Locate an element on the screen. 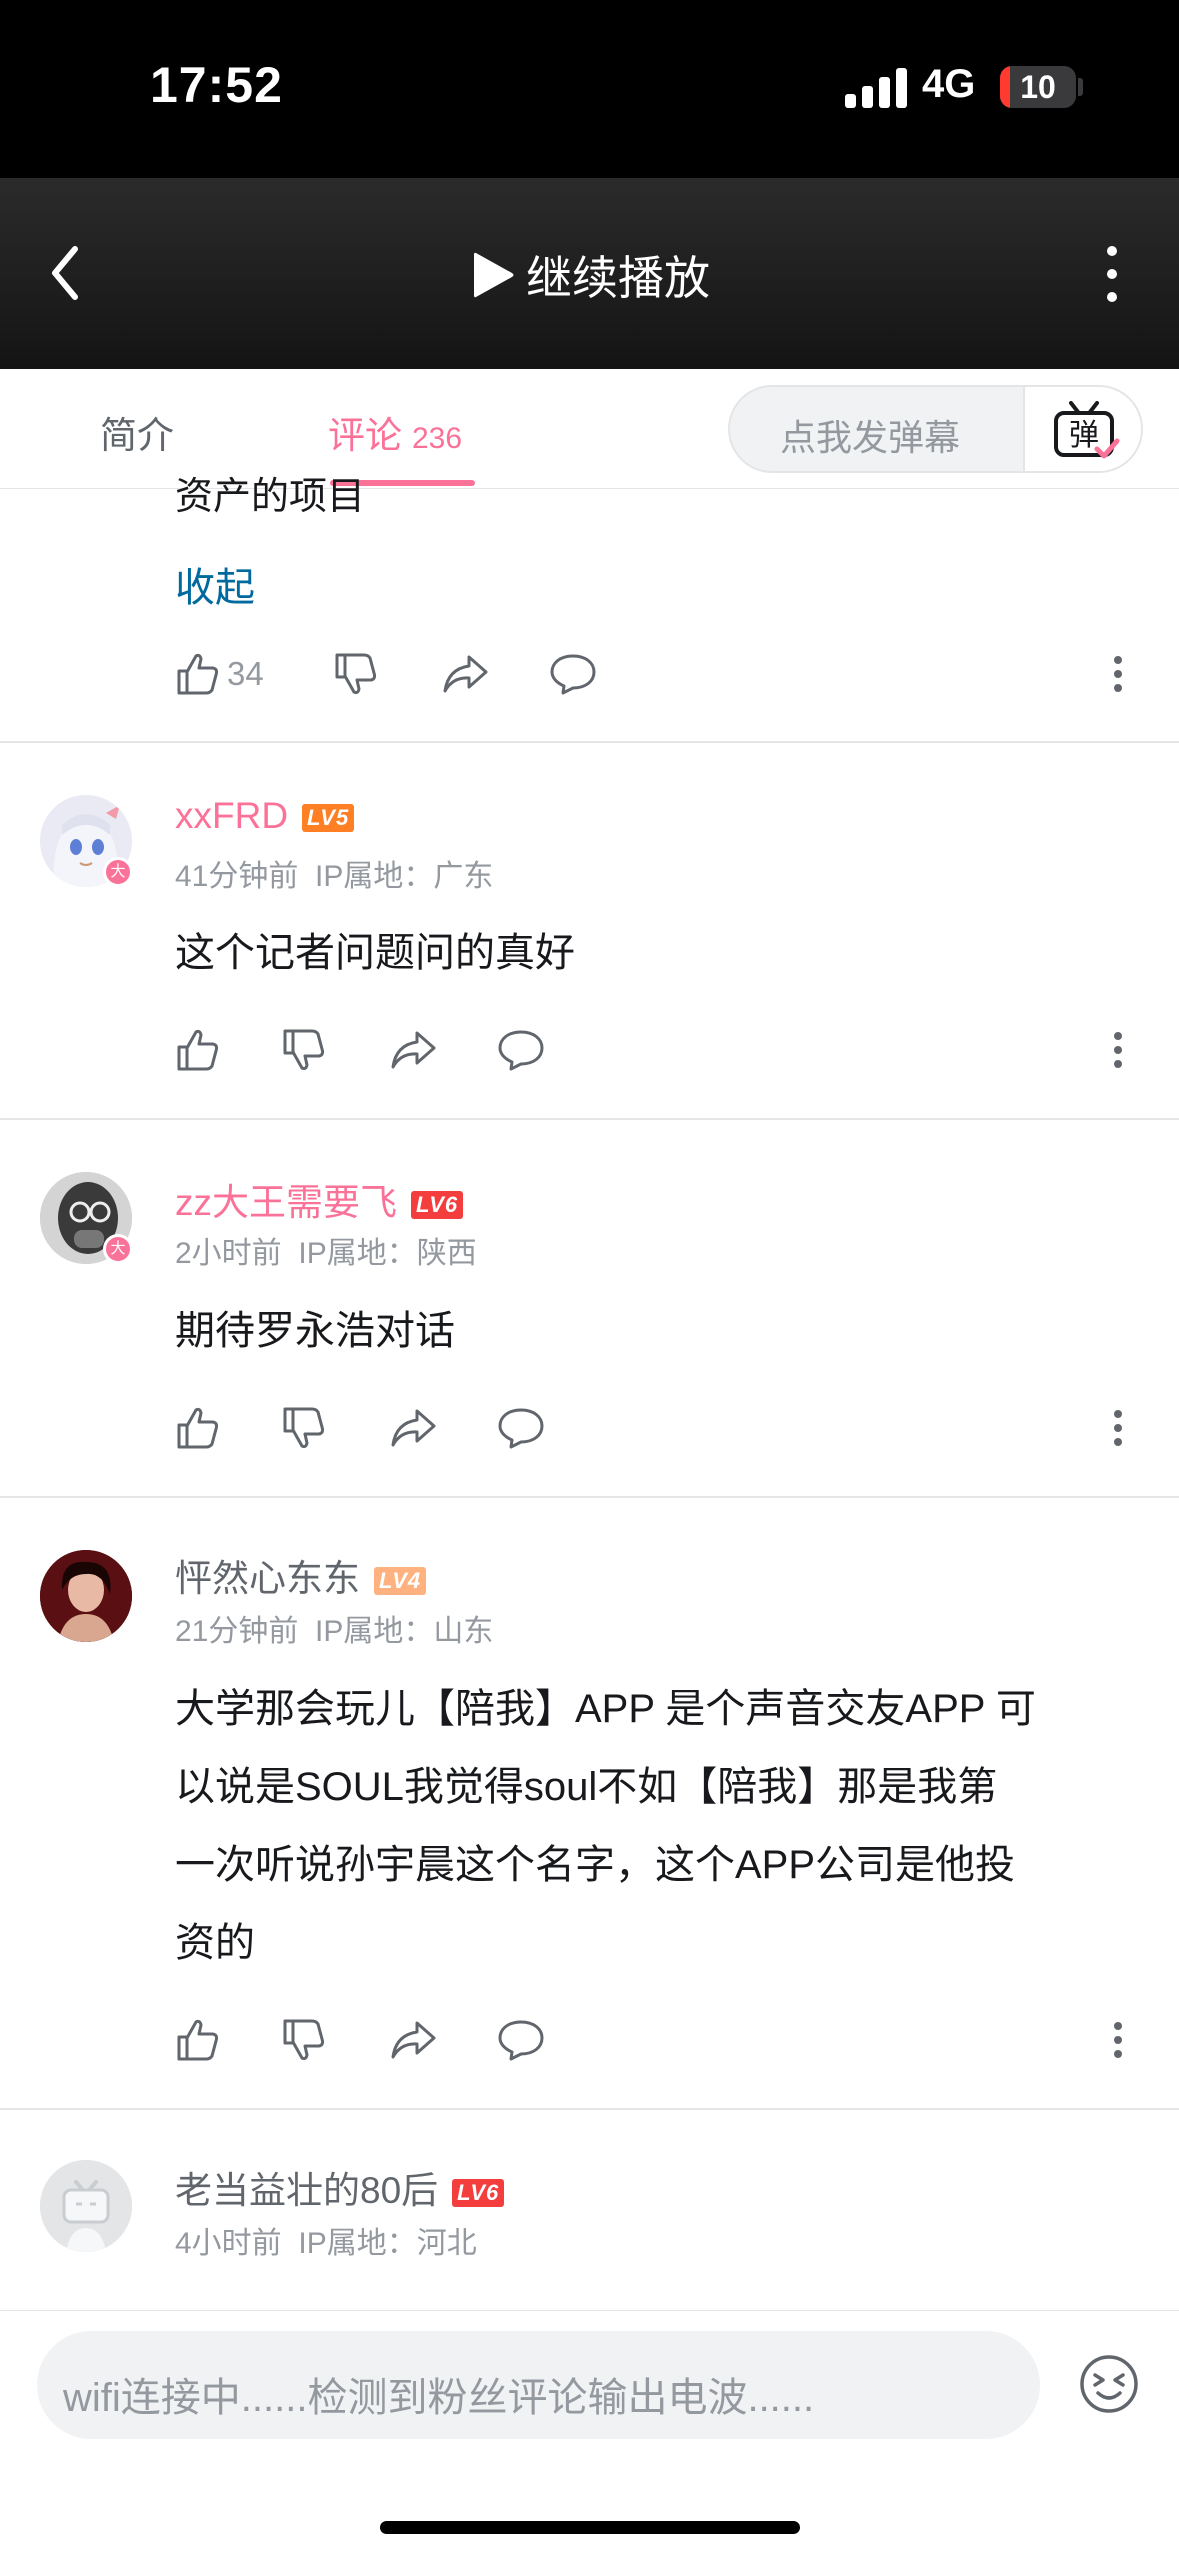 The width and height of the screenshot is (1179, 2556). video-top-bar: 继续播放 is located at coordinates (589, 273).